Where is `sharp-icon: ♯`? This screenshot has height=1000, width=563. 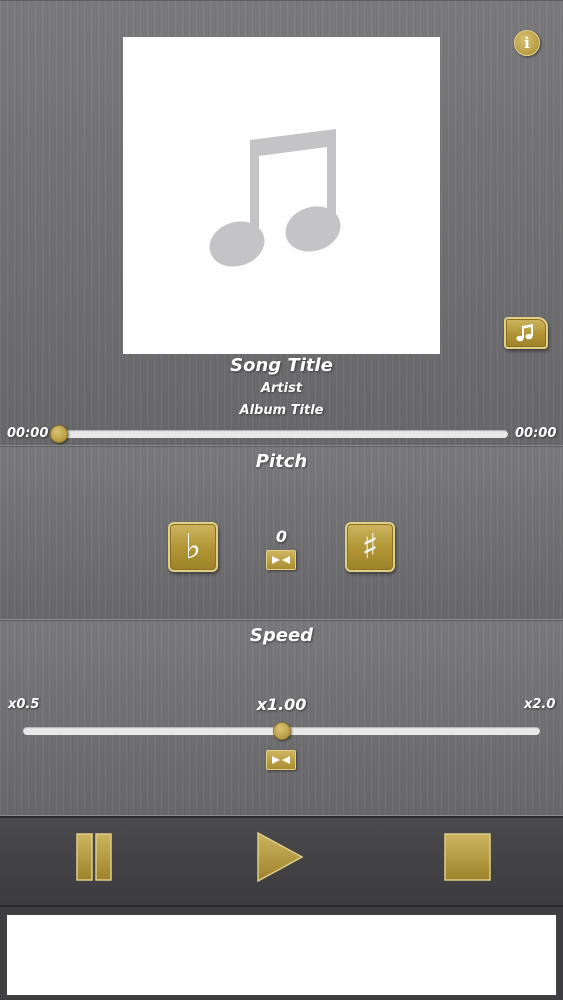 sharp-icon: ♯ is located at coordinates (370, 547).